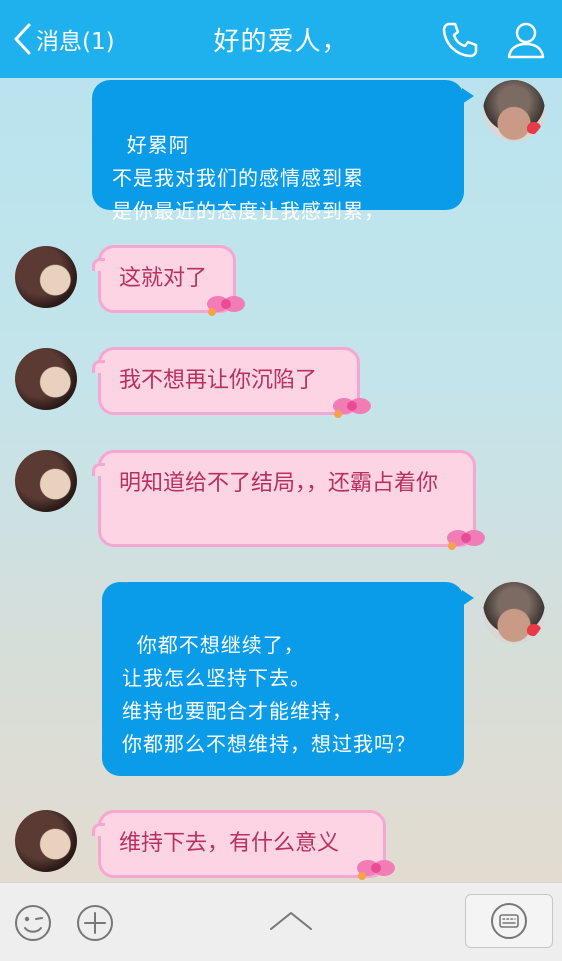  Describe the element at coordinates (218, 380) in the screenshot. I see `message-text: 我不想再让你沉陷了` at that location.